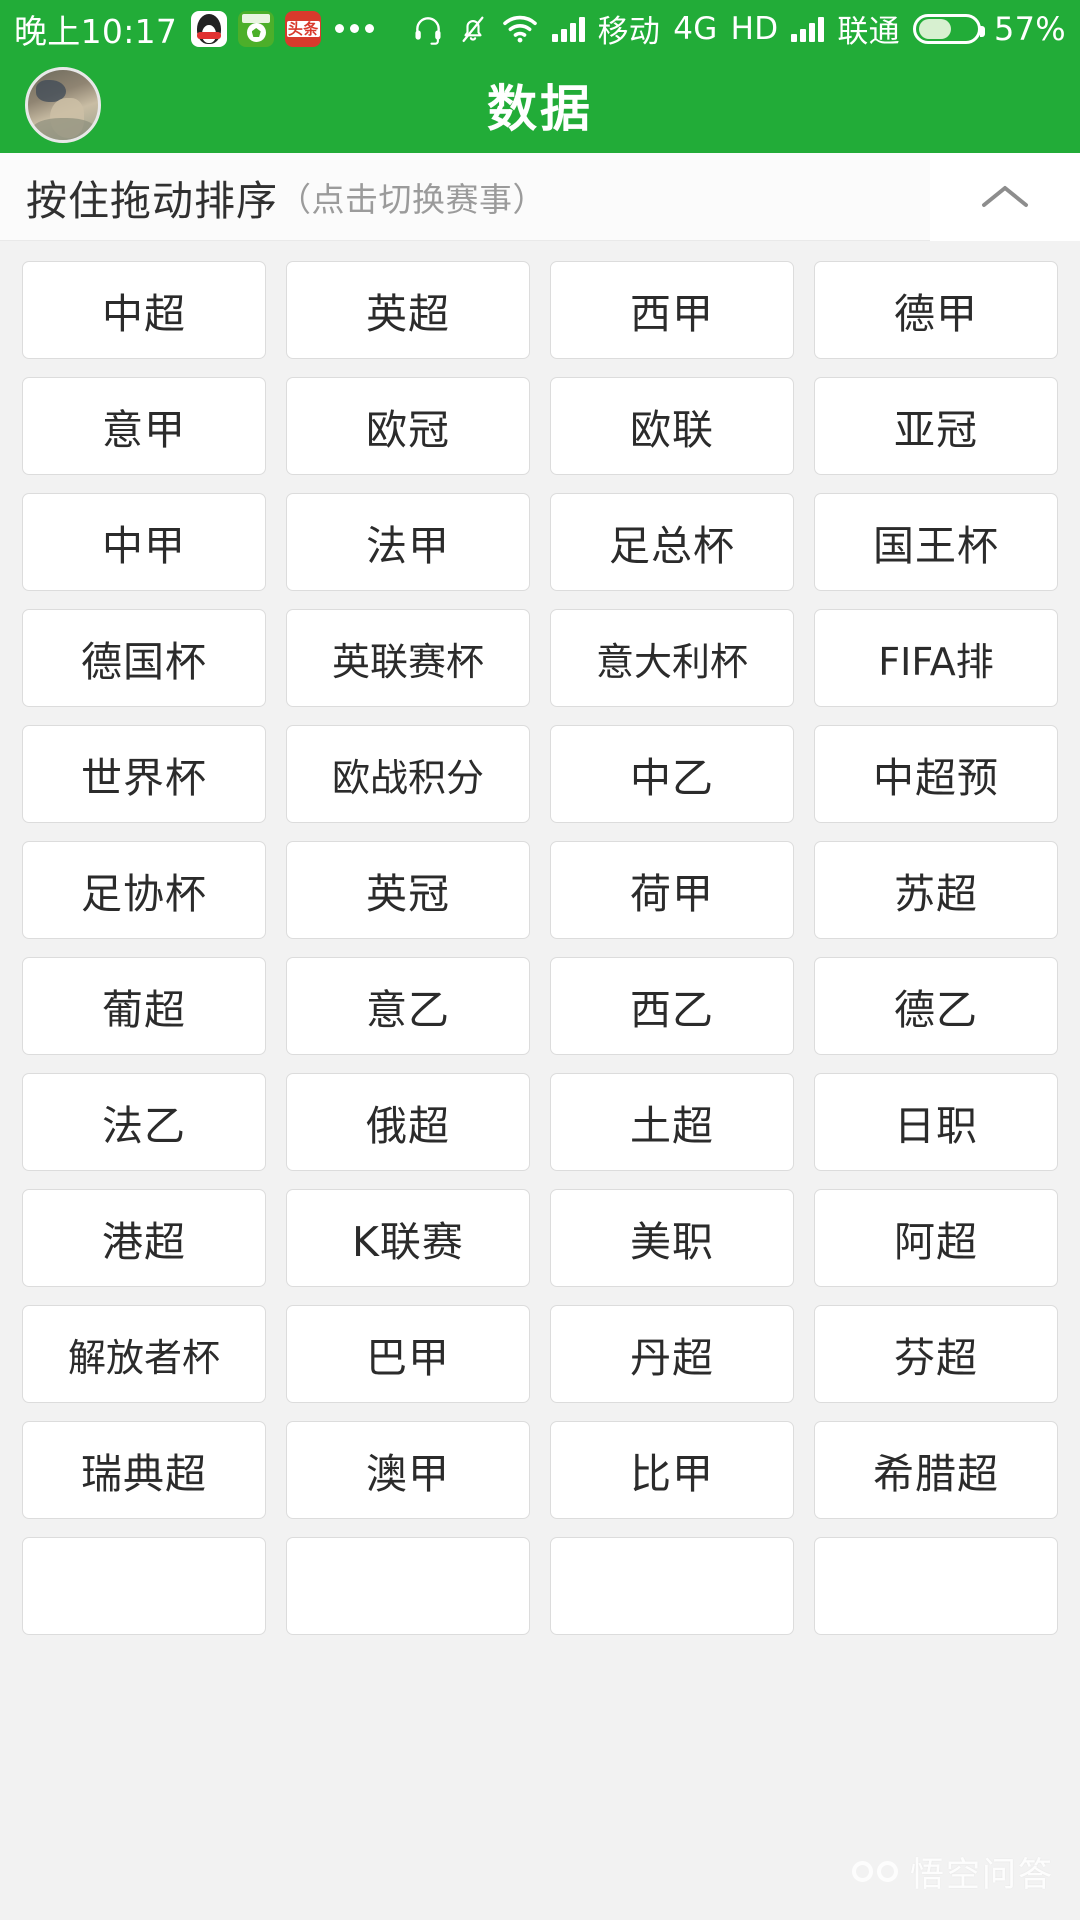 This screenshot has height=1920, width=1080. I want to click on league-cell: 荷甲, so click(672, 890).